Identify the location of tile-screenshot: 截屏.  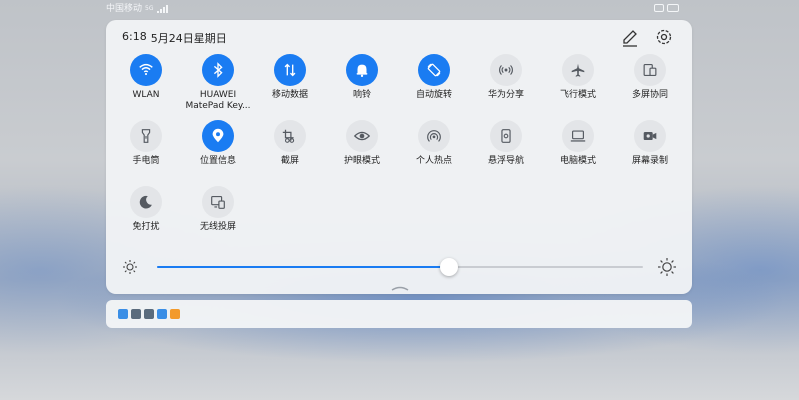
(290, 143).